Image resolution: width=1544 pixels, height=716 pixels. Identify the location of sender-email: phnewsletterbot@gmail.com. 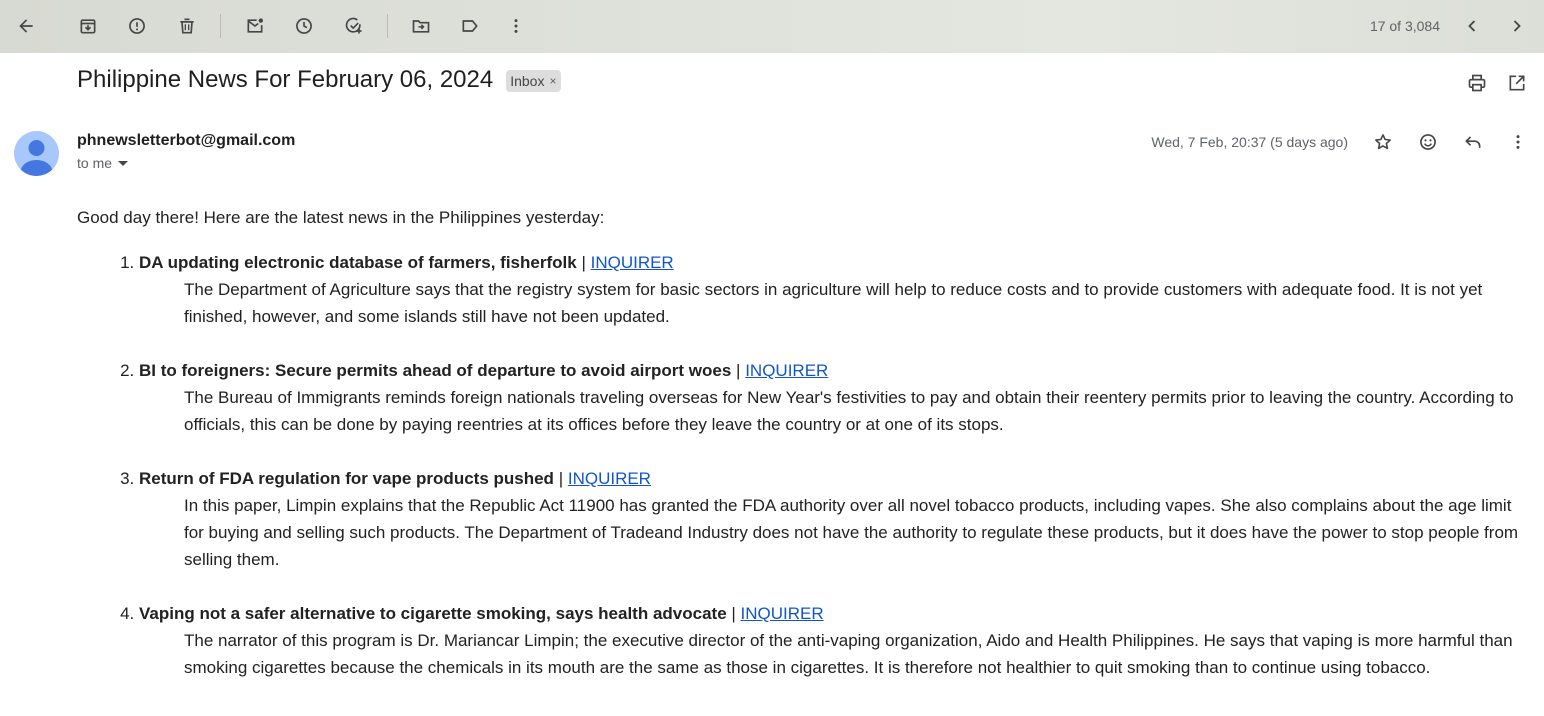
(186, 141).